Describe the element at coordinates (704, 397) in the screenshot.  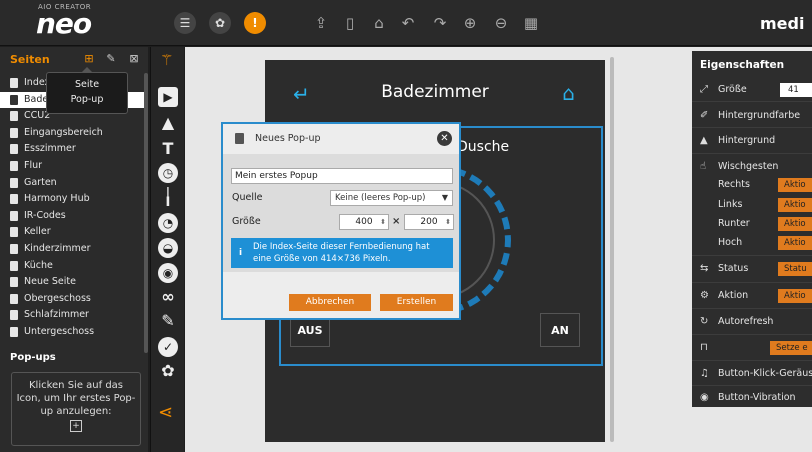
I see `vibration-icon: ◉` at that location.